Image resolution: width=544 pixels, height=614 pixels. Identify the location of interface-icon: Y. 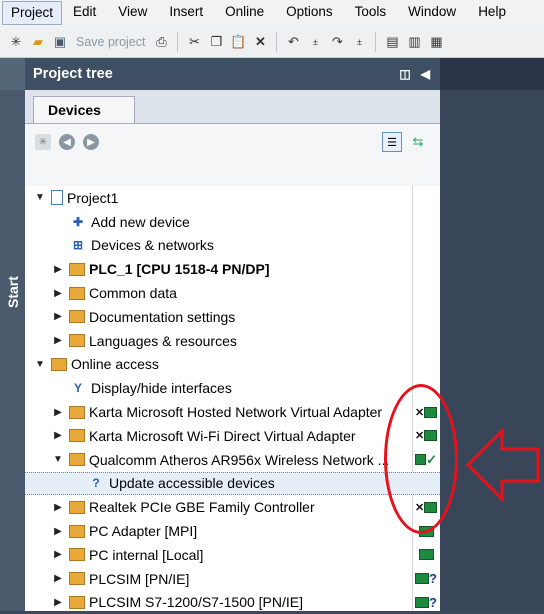
(77, 388).